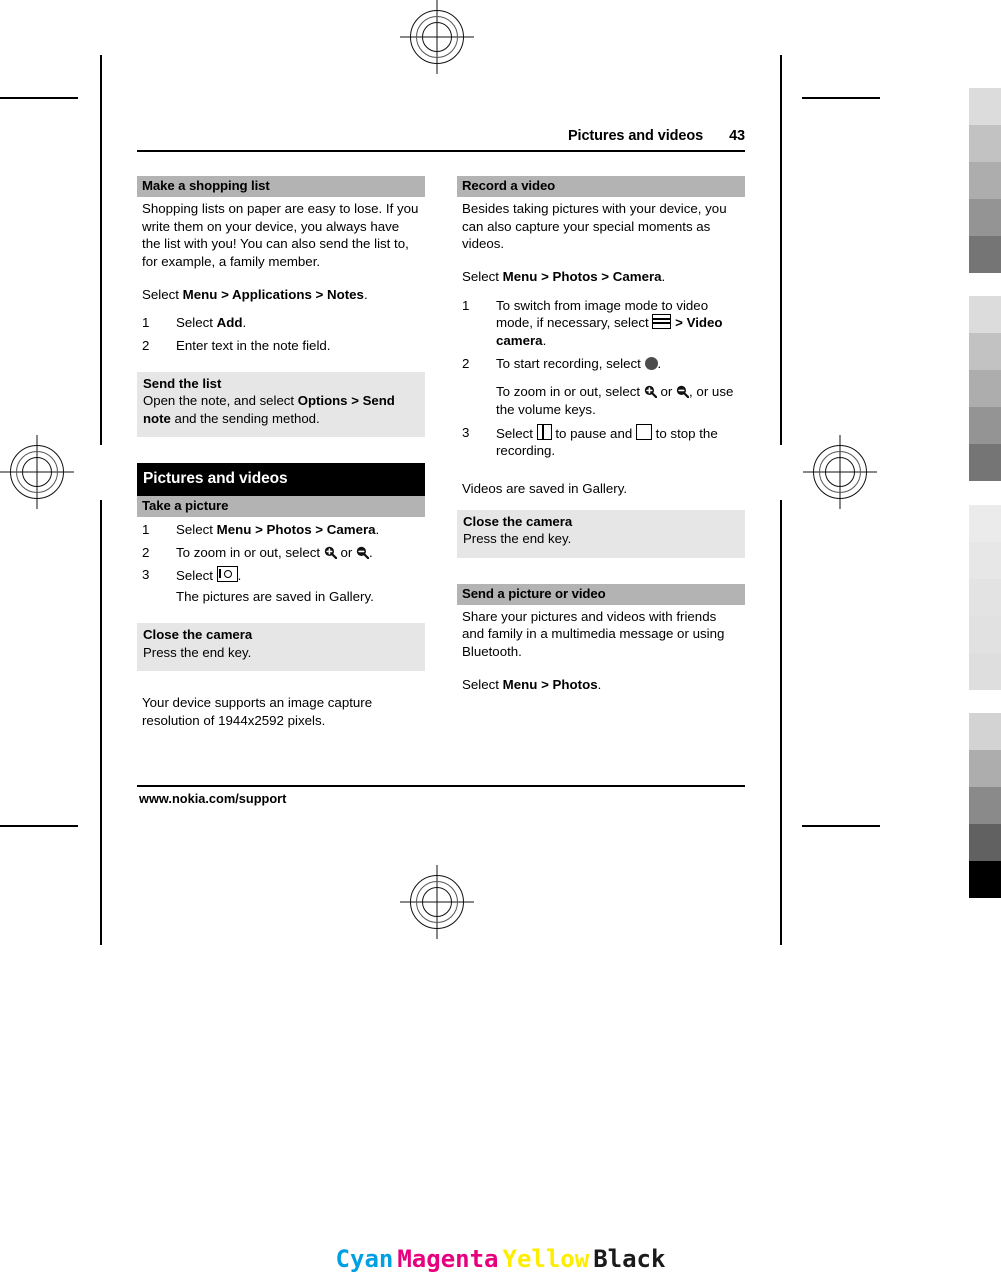 The image size is (1001, 1275). What do you see at coordinates (635, 136) in the screenshot?
I see `chapter-title: Pictures and videos` at bounding box center [635, 136].